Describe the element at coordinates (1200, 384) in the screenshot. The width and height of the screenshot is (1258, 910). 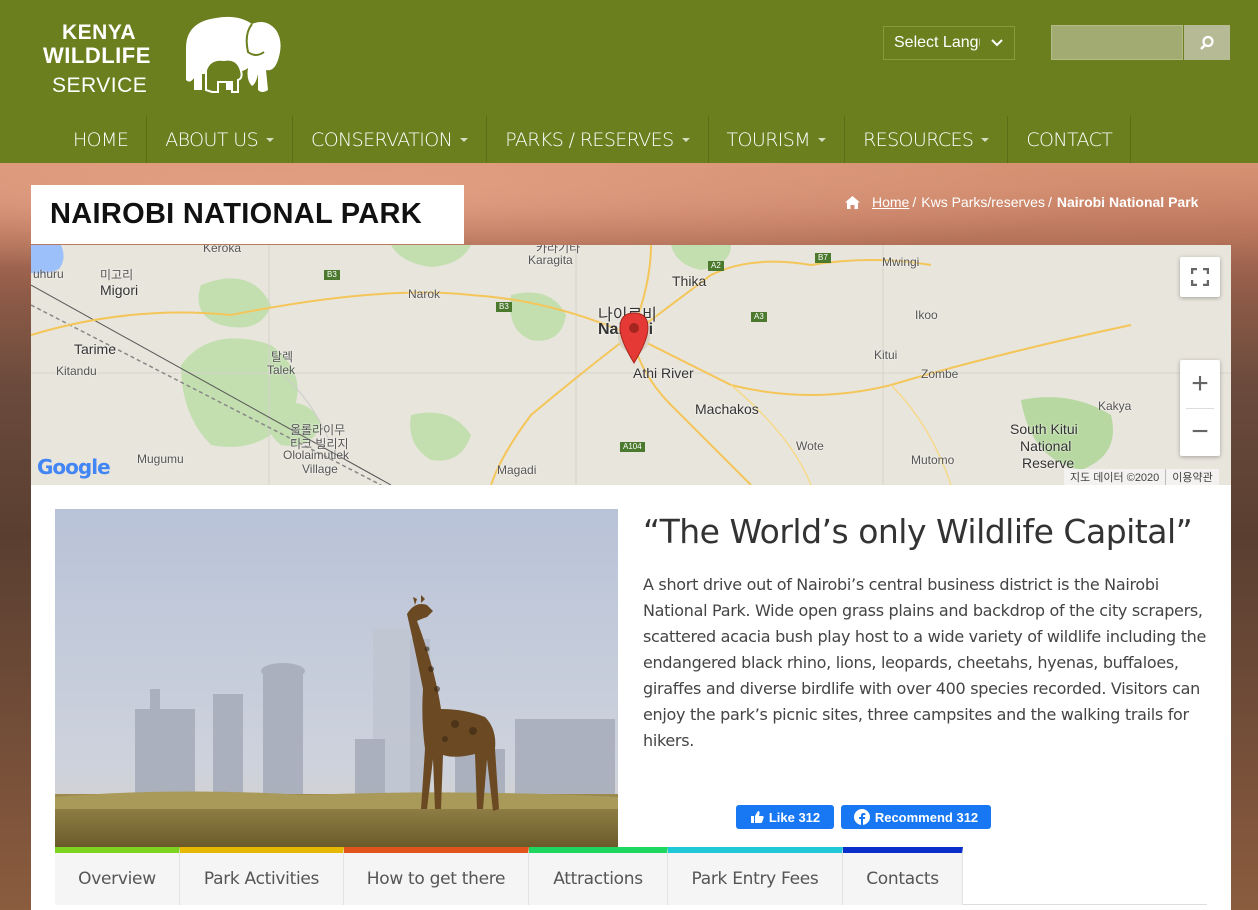
I see `zoom-in-button: +` at that location.